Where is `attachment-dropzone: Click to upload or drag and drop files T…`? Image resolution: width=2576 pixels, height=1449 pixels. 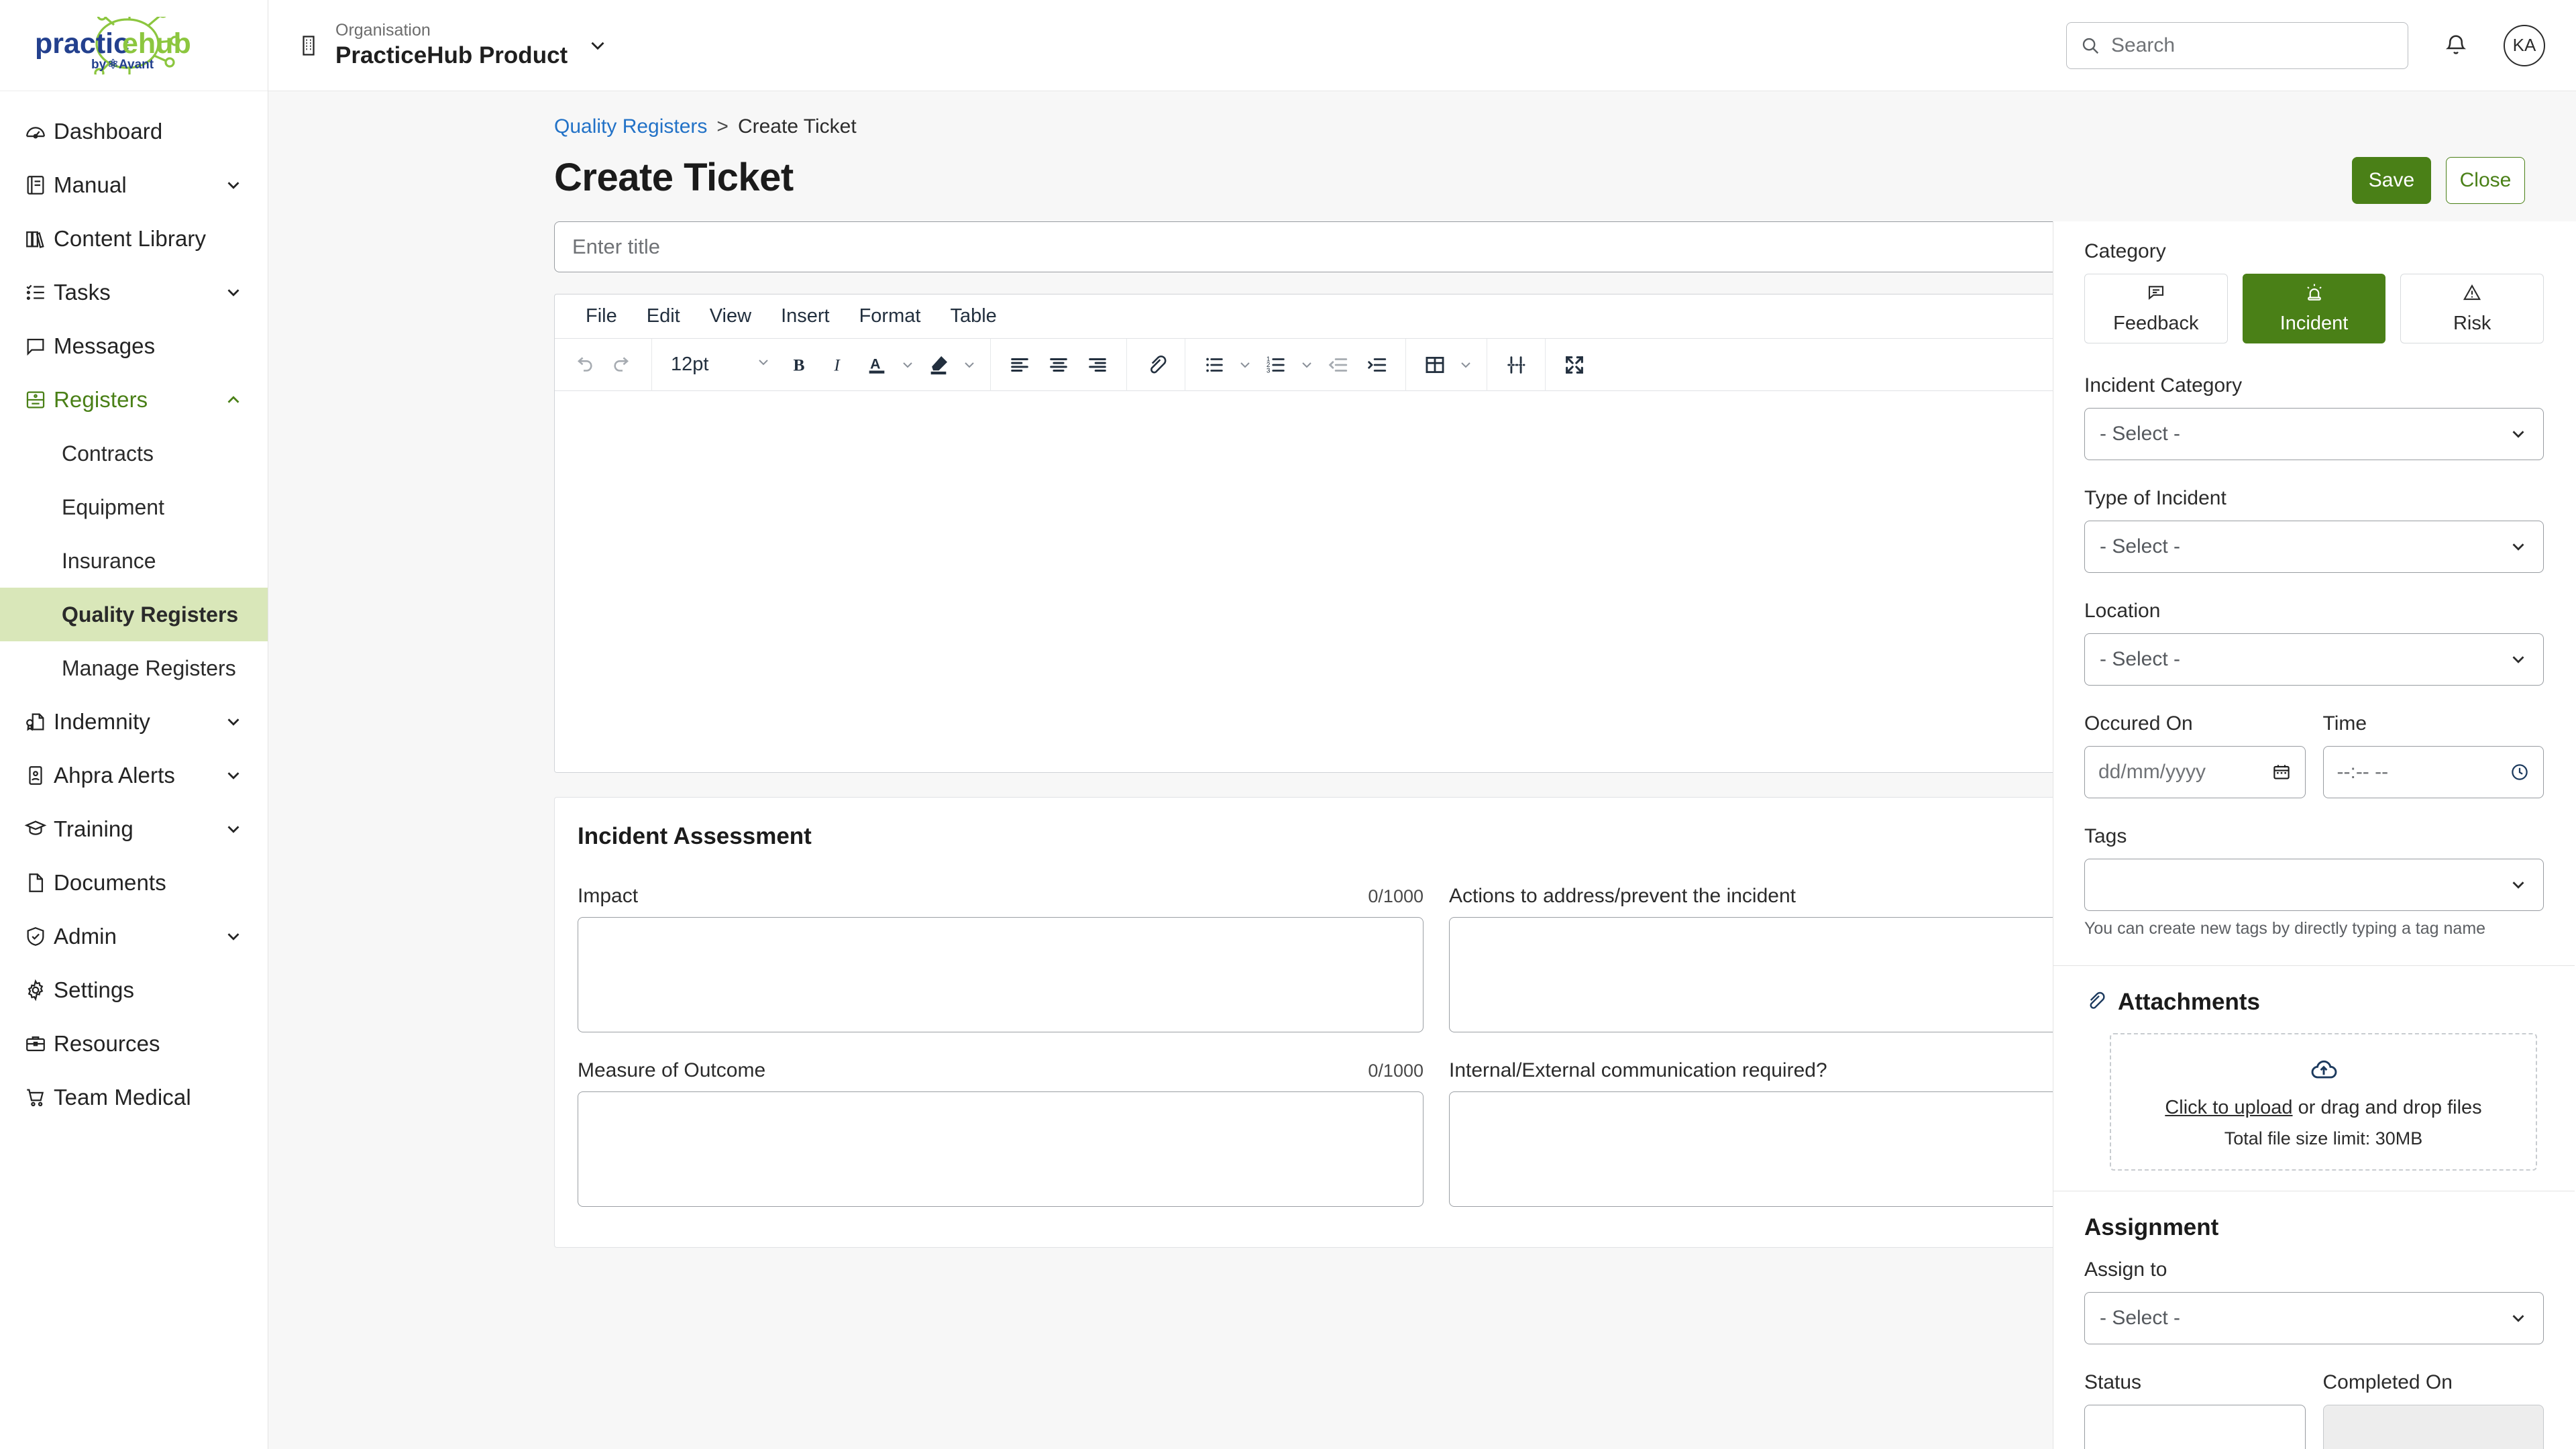 attachment-dropzone: Click to upload or drag and drop files T… is located at coordinates (2323, 1102).